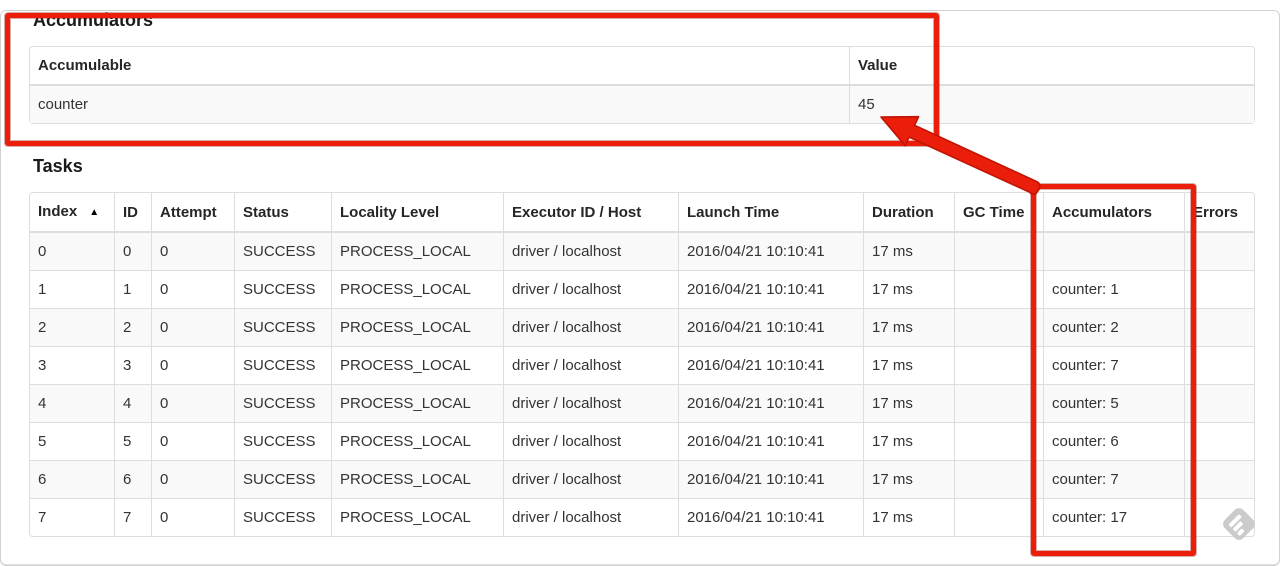 The image size is (1280, 566). Describe the element at coordinates (94, 212) in the screenshot. I see `sort-ascending-icon: ▲` at that location.